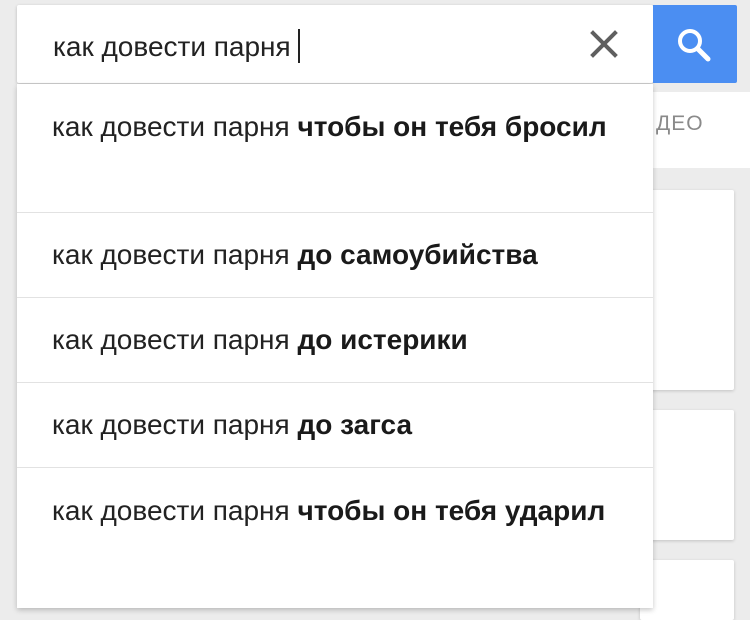 This screenshot has height=620, width=750. Describe the element at coordinates (298, 46) in the screenshot. I see `text-caret` at that location.